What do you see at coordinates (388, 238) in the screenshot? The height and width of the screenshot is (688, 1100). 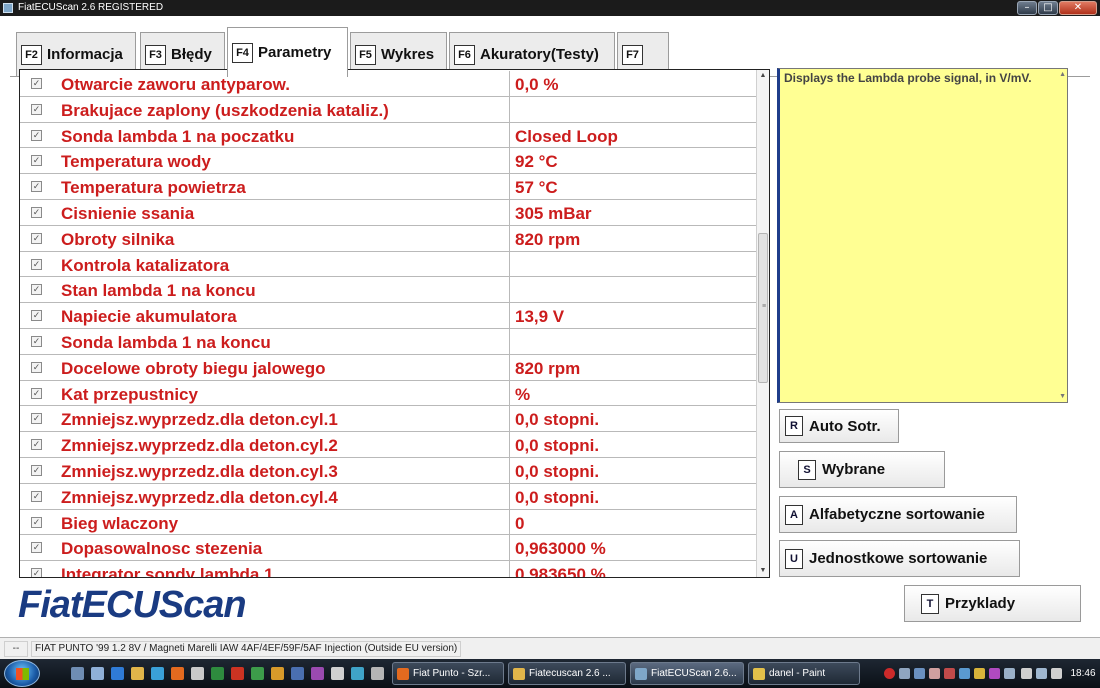 I see `table-row: ✓ Obroty silnika 820 rpm` at bounding box center [388, 238].